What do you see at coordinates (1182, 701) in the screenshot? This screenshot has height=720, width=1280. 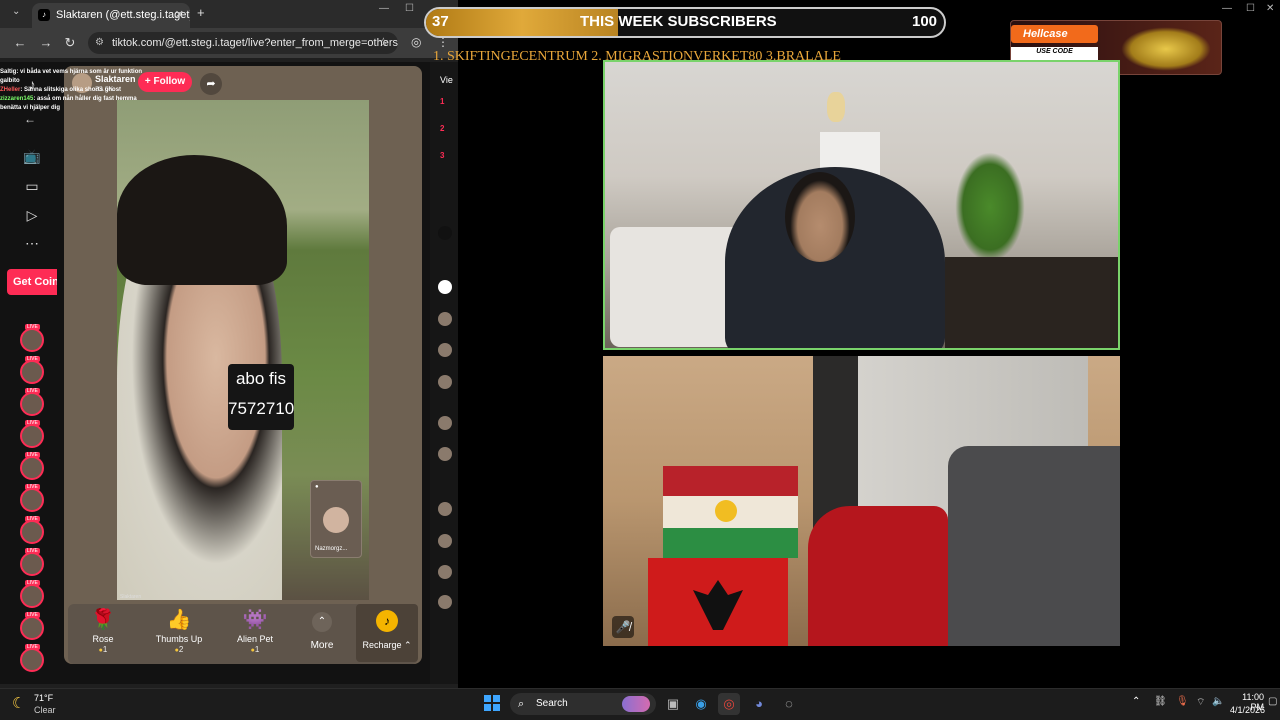 I see `microphone-icon: 🎙` at bounding box center [1182, 701].